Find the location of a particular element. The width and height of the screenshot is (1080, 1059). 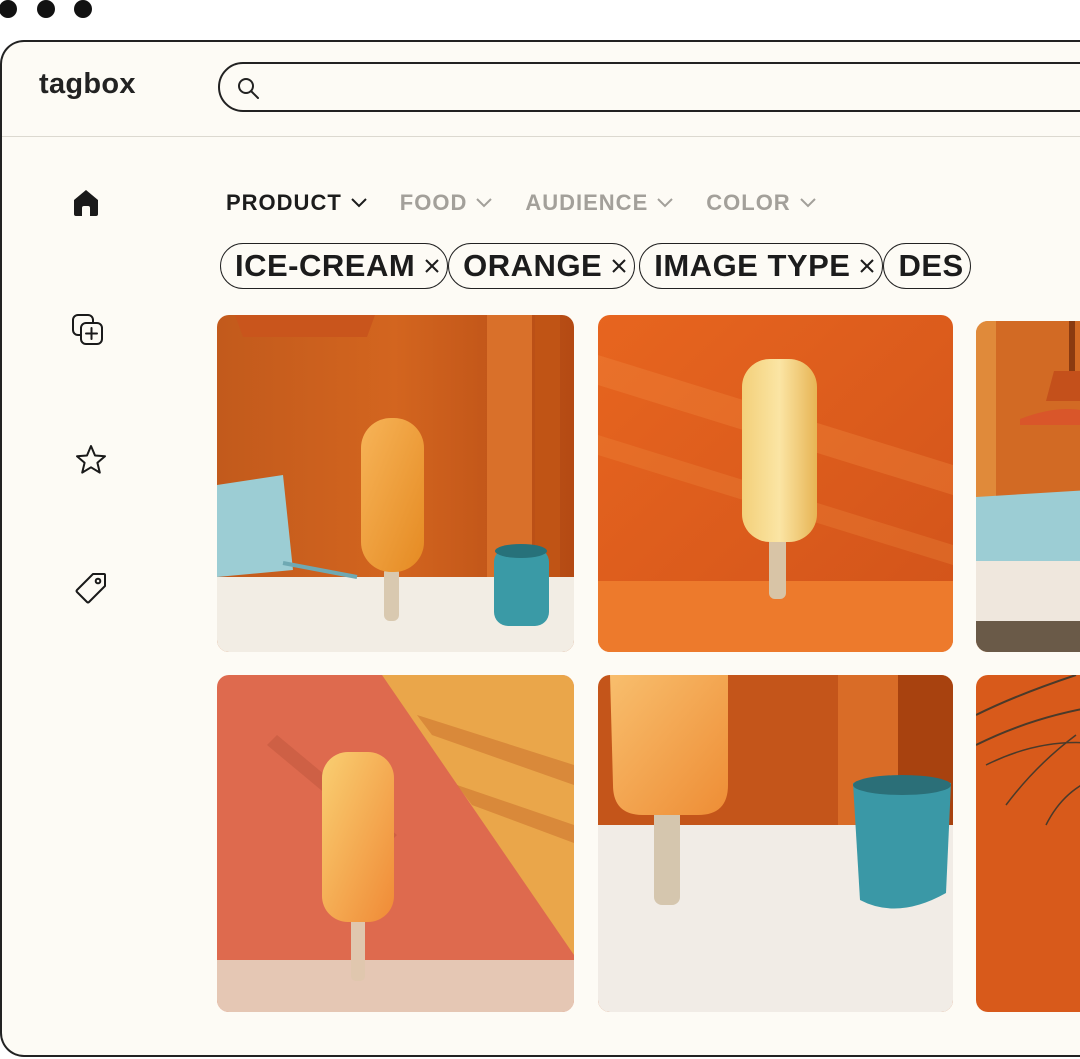

tag-chip-label: ICE-CREAM is located at coordinates (325, 265).